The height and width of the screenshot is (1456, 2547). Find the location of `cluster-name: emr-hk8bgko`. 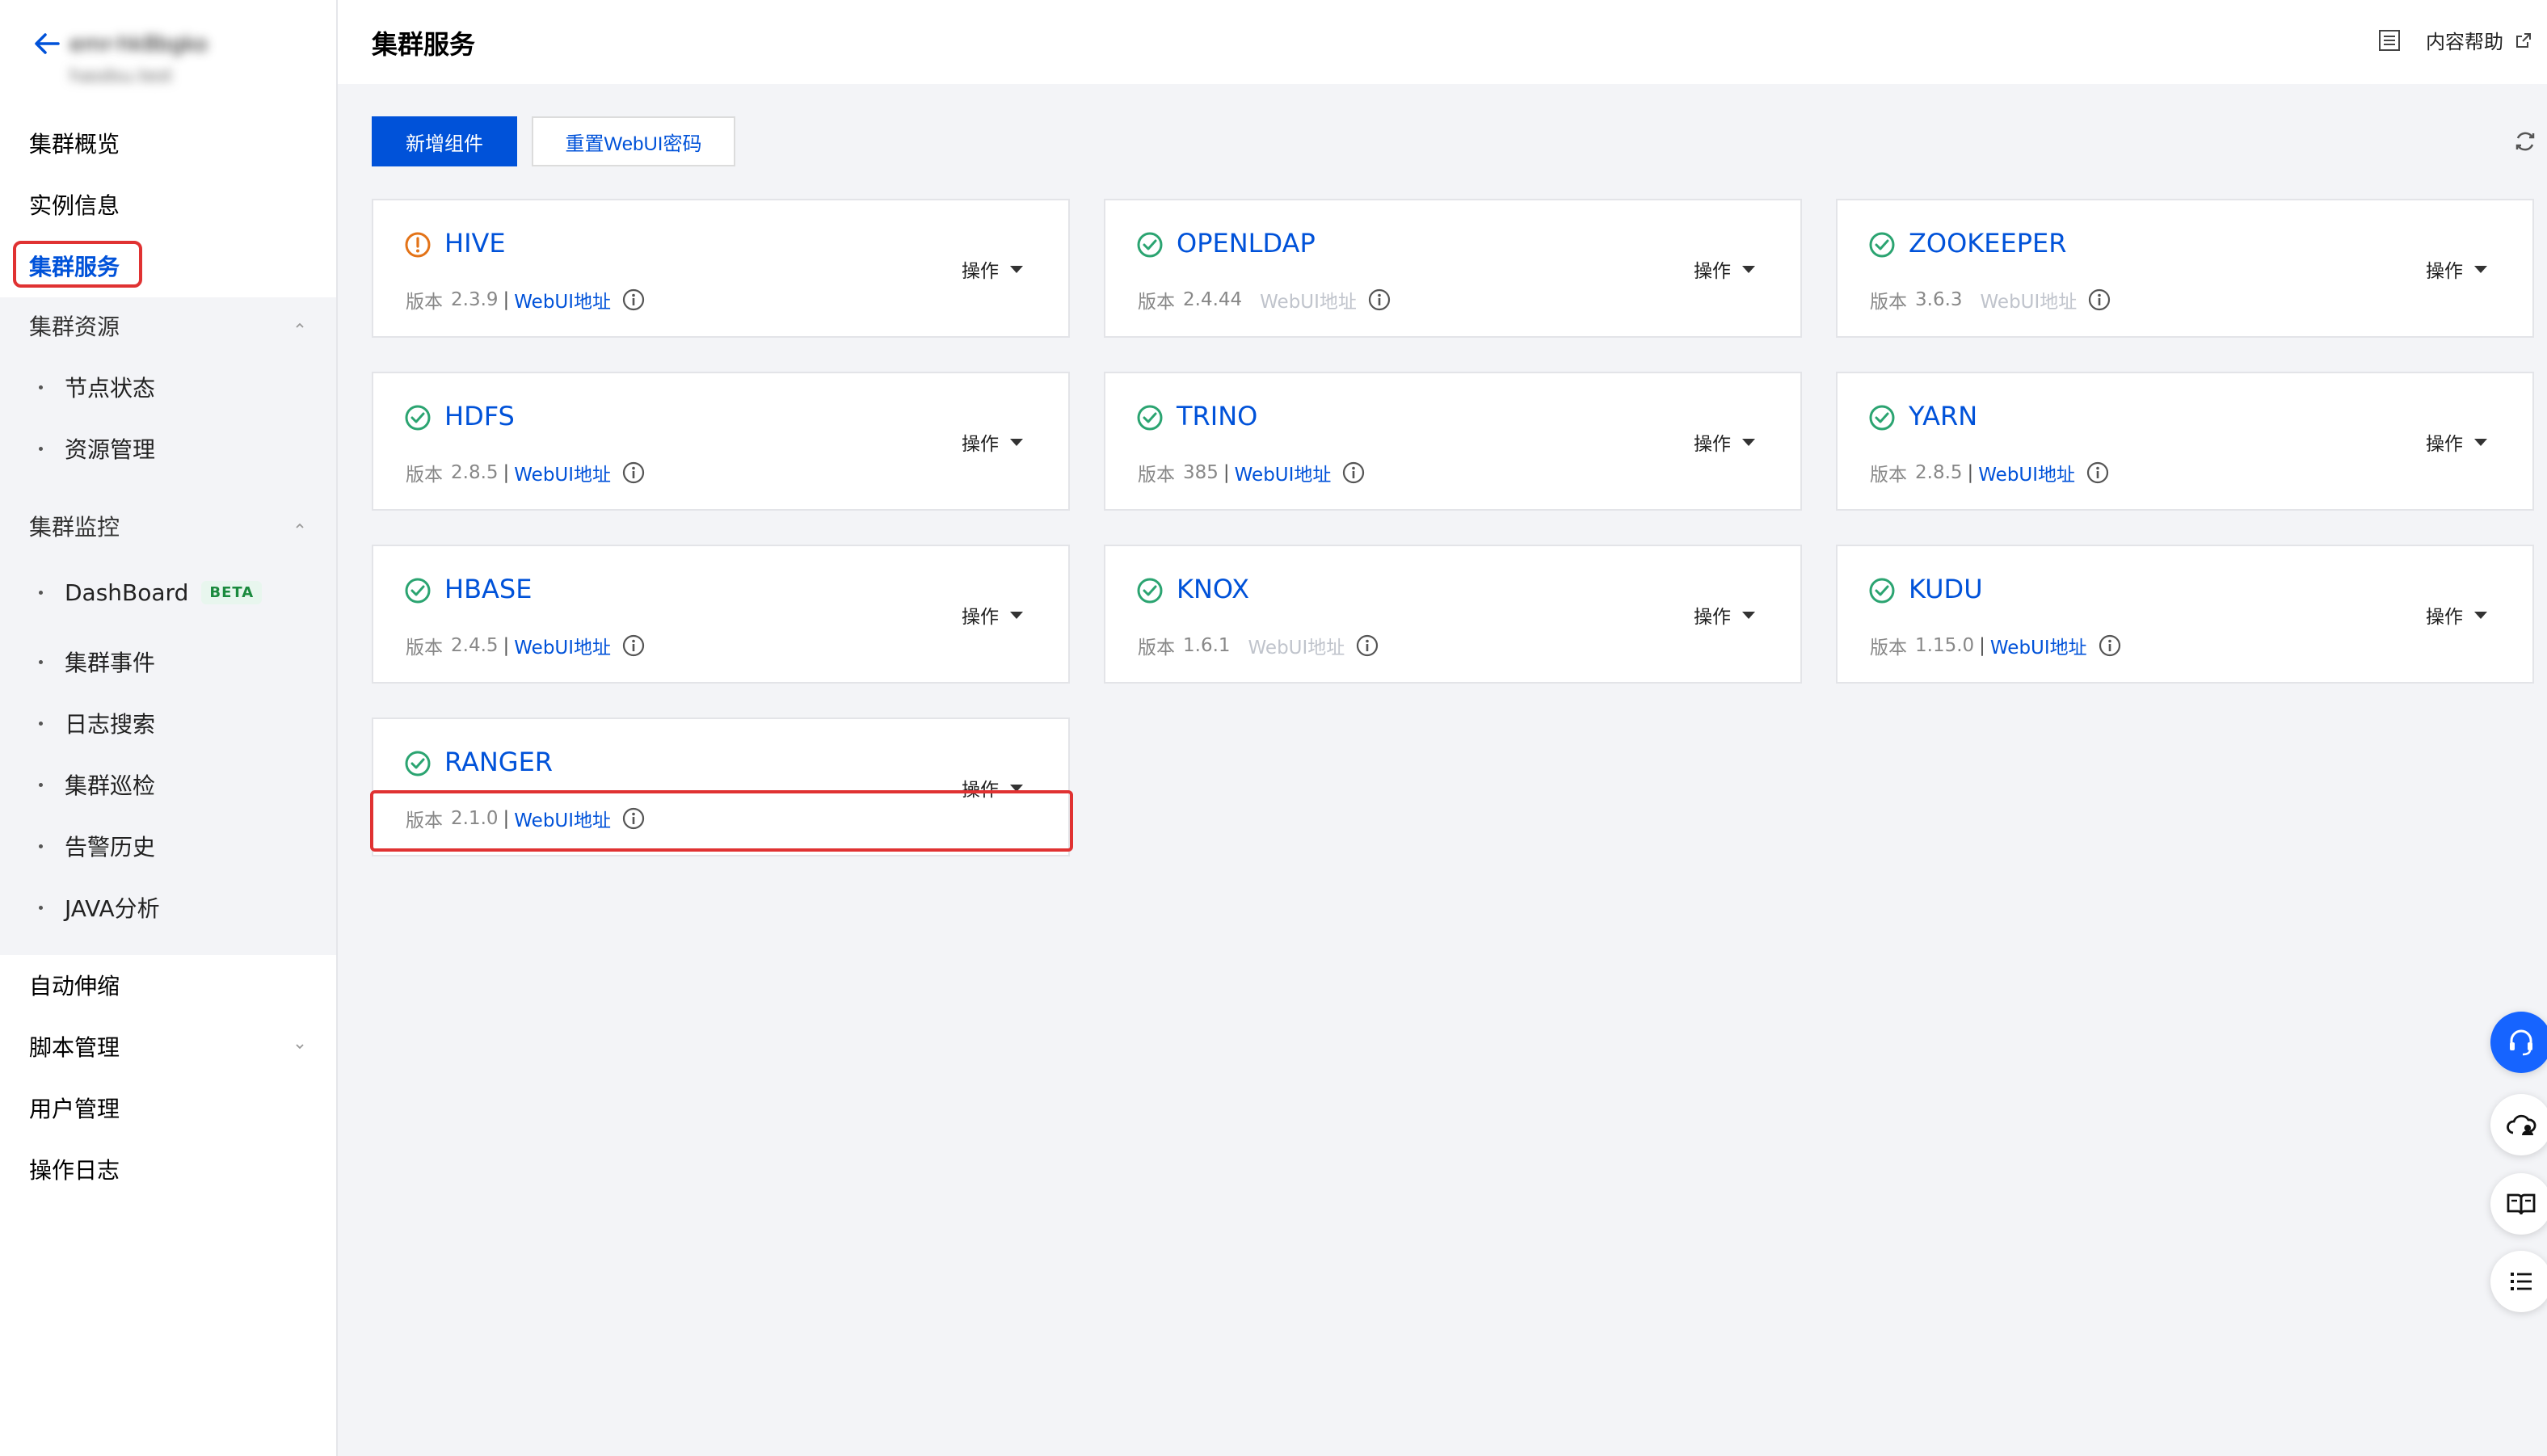

cluster-name: emr-hk8bgko is located at coordinates (138, 45).